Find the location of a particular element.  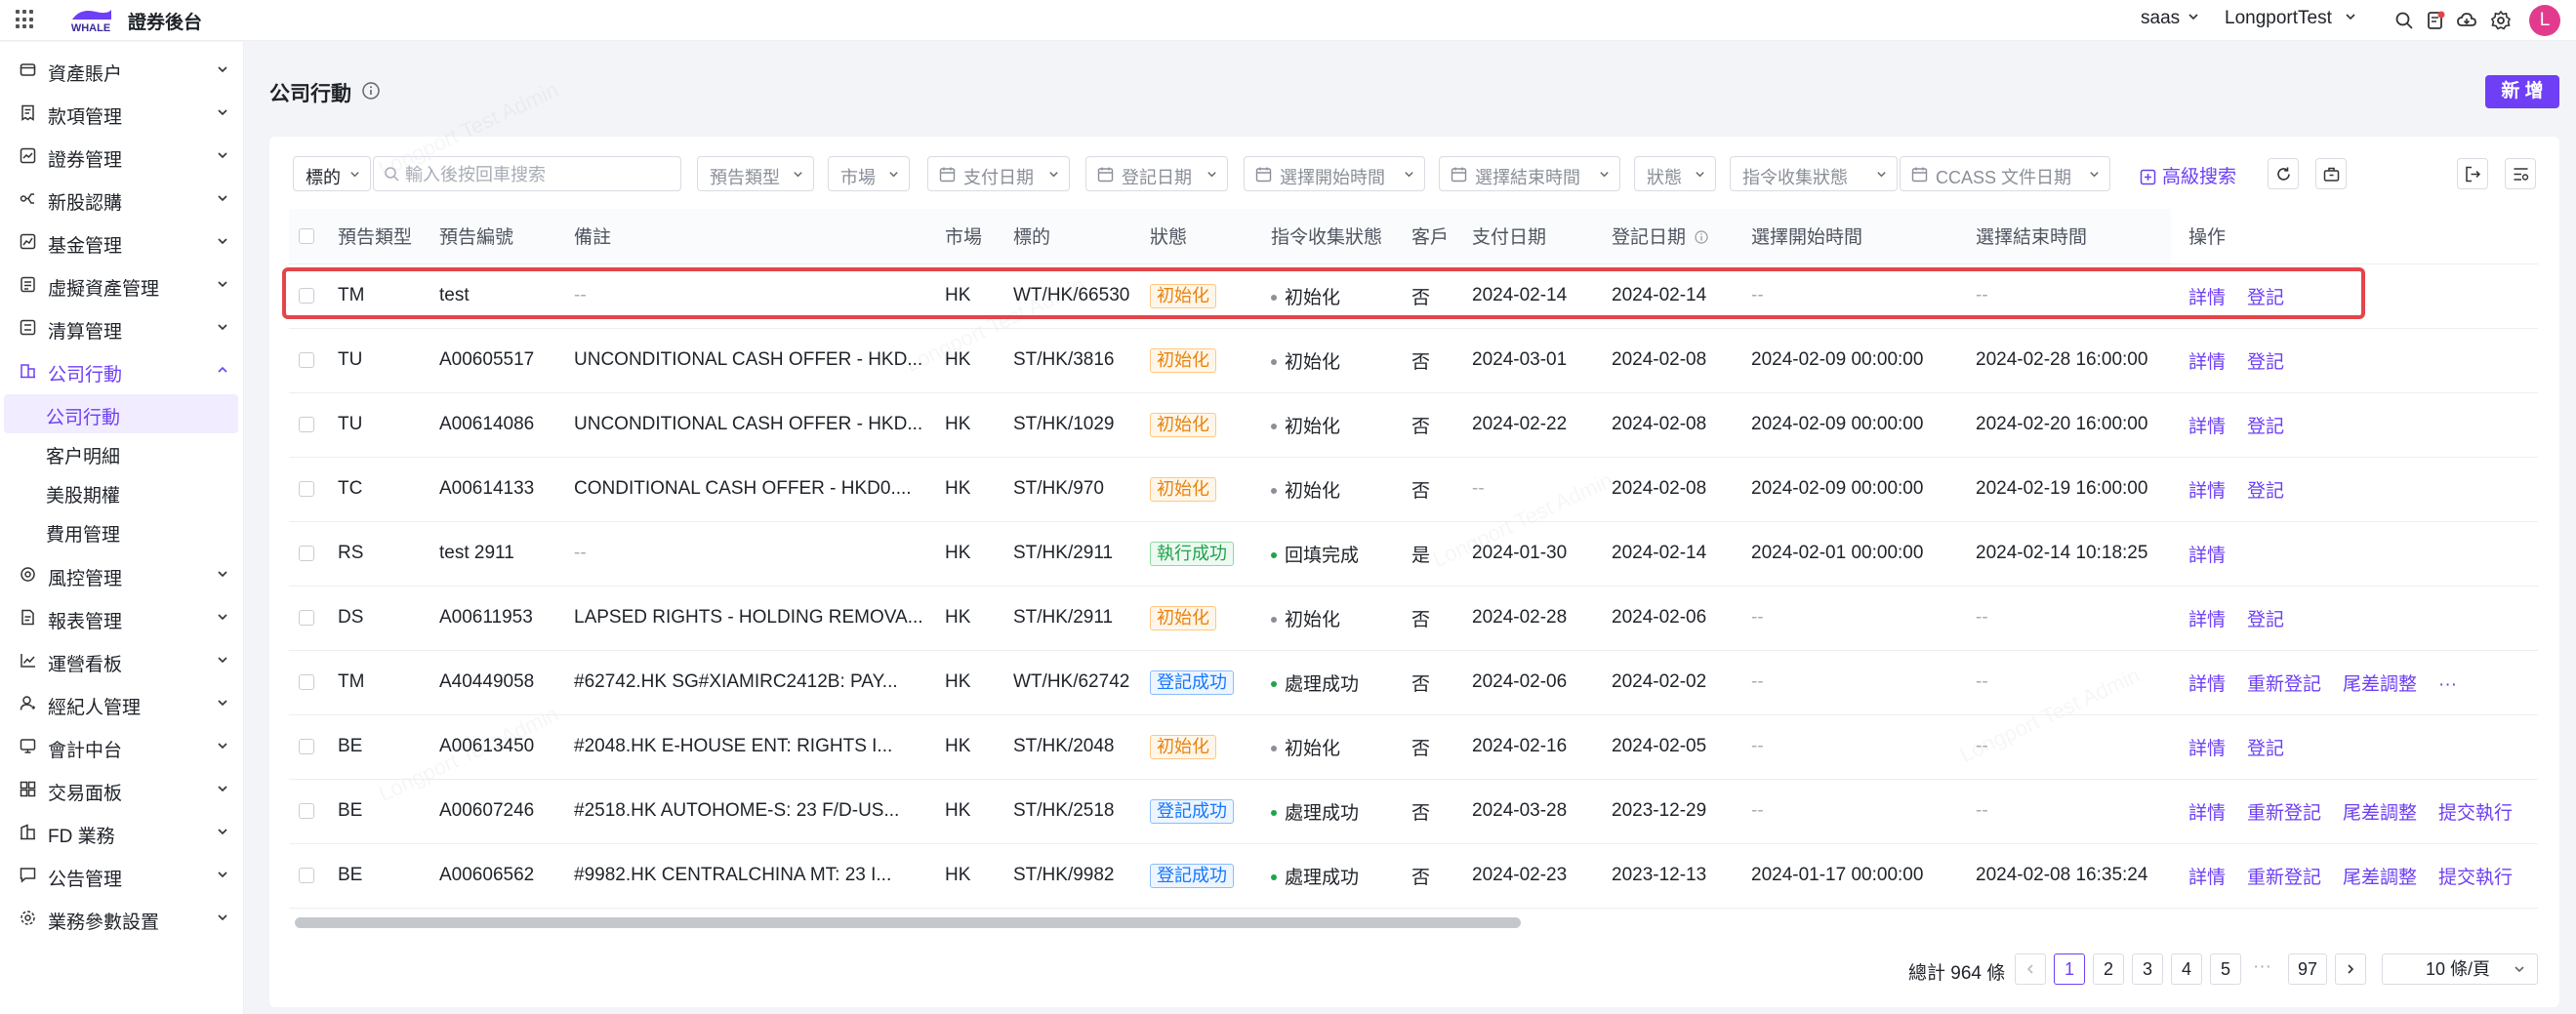

search-input is located at coordinates (537, 174).